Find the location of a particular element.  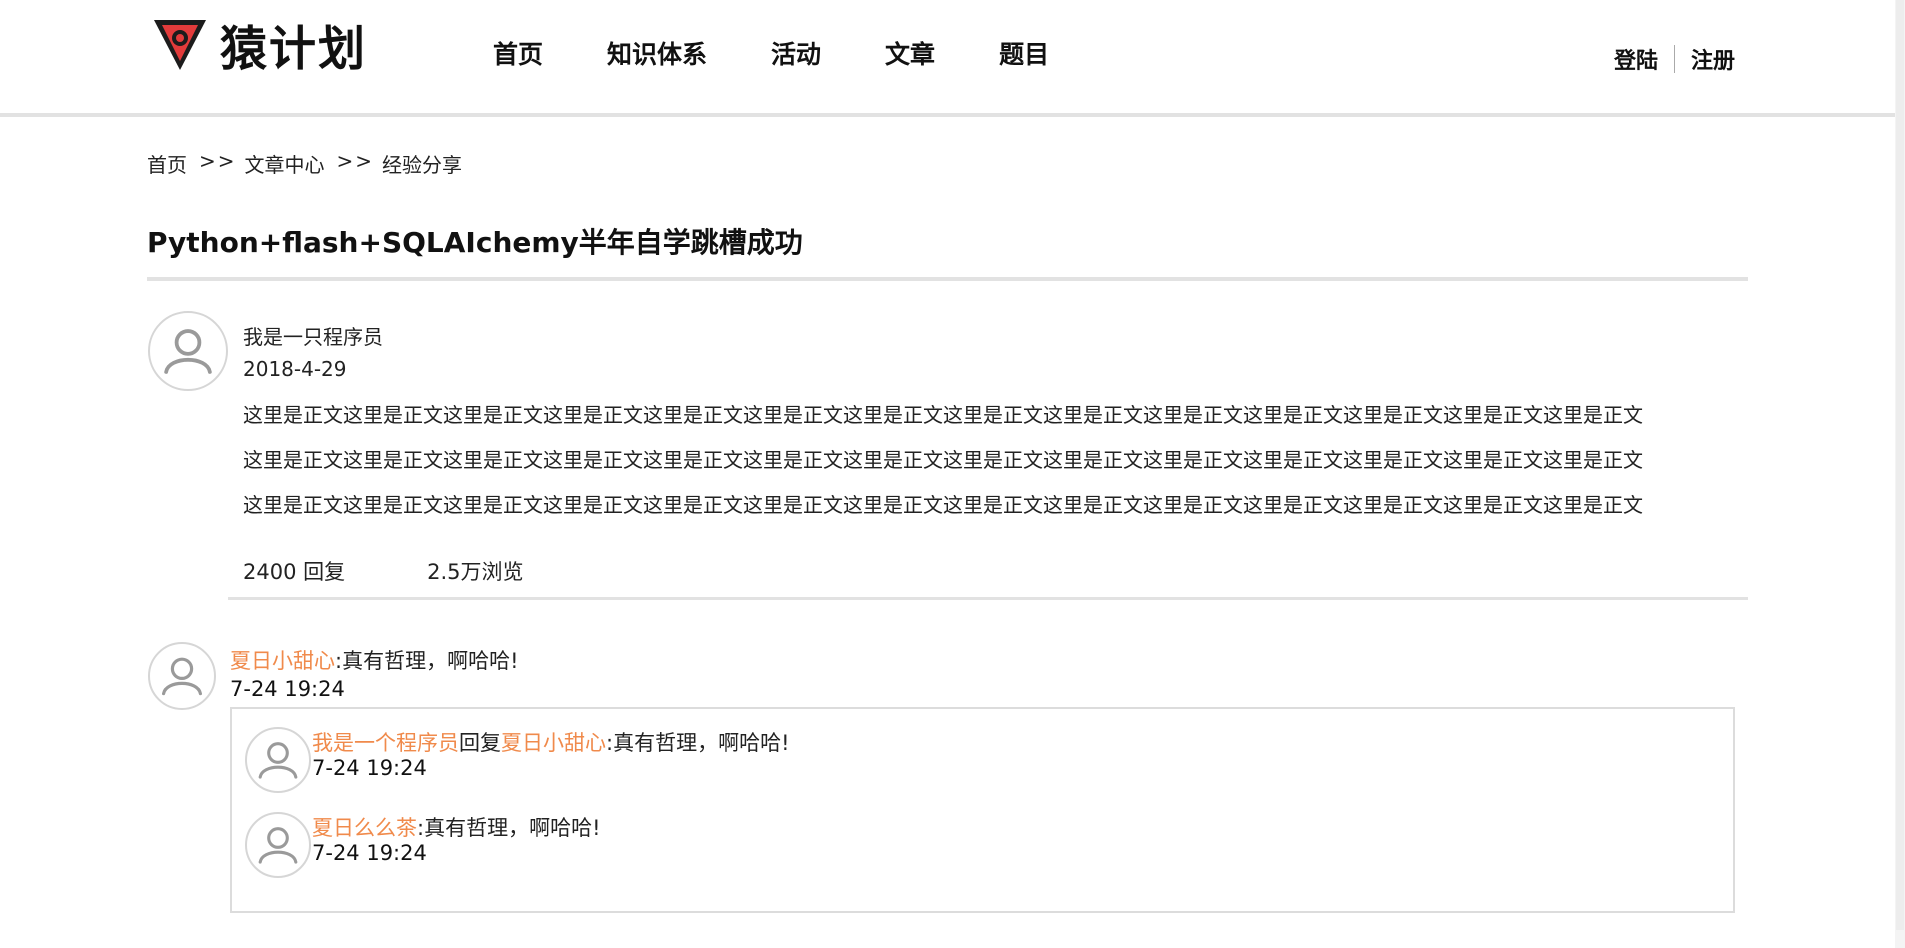

post-author: 我是一只程序员 is located at coordinates (313, 335).